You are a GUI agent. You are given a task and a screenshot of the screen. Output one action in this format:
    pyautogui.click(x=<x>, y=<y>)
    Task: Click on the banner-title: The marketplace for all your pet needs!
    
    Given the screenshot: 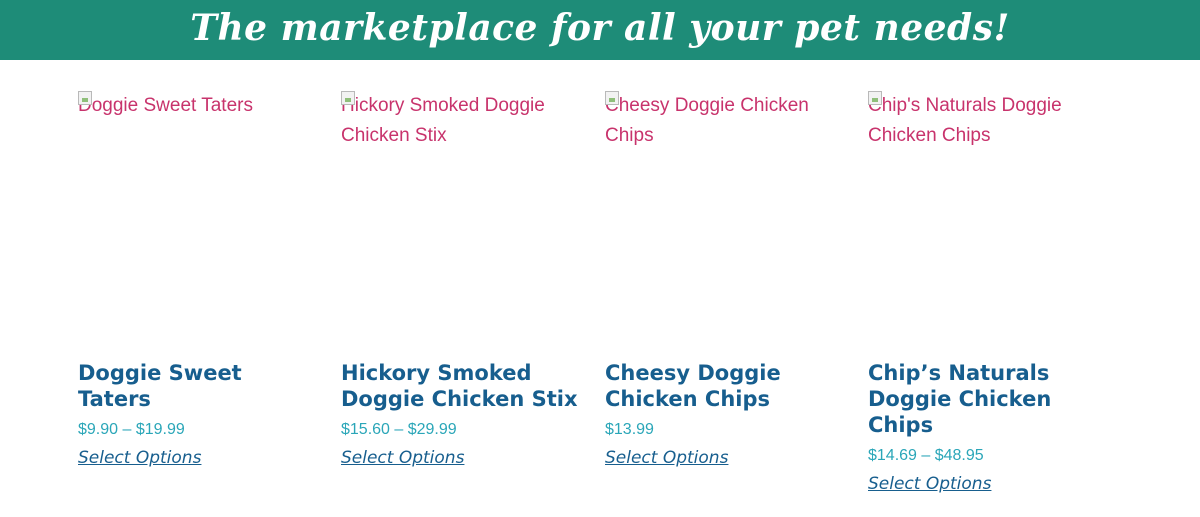 What is the action you would take?
    pyautogui.click(x=600, y=28)
    